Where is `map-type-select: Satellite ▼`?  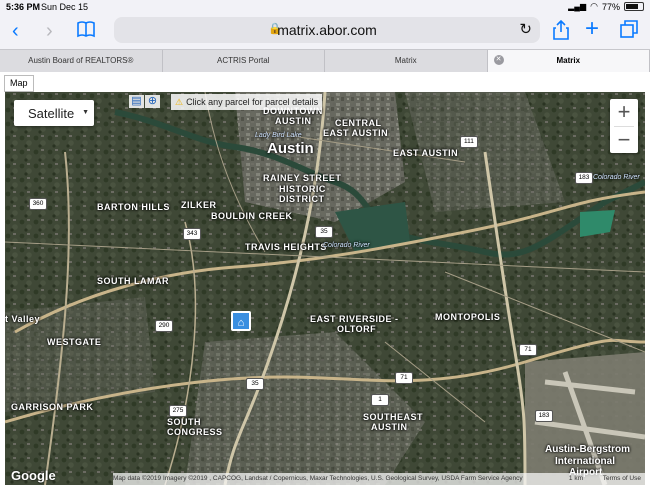
map-type-select: Satellite ▼ is located at coordinates (54, 113).